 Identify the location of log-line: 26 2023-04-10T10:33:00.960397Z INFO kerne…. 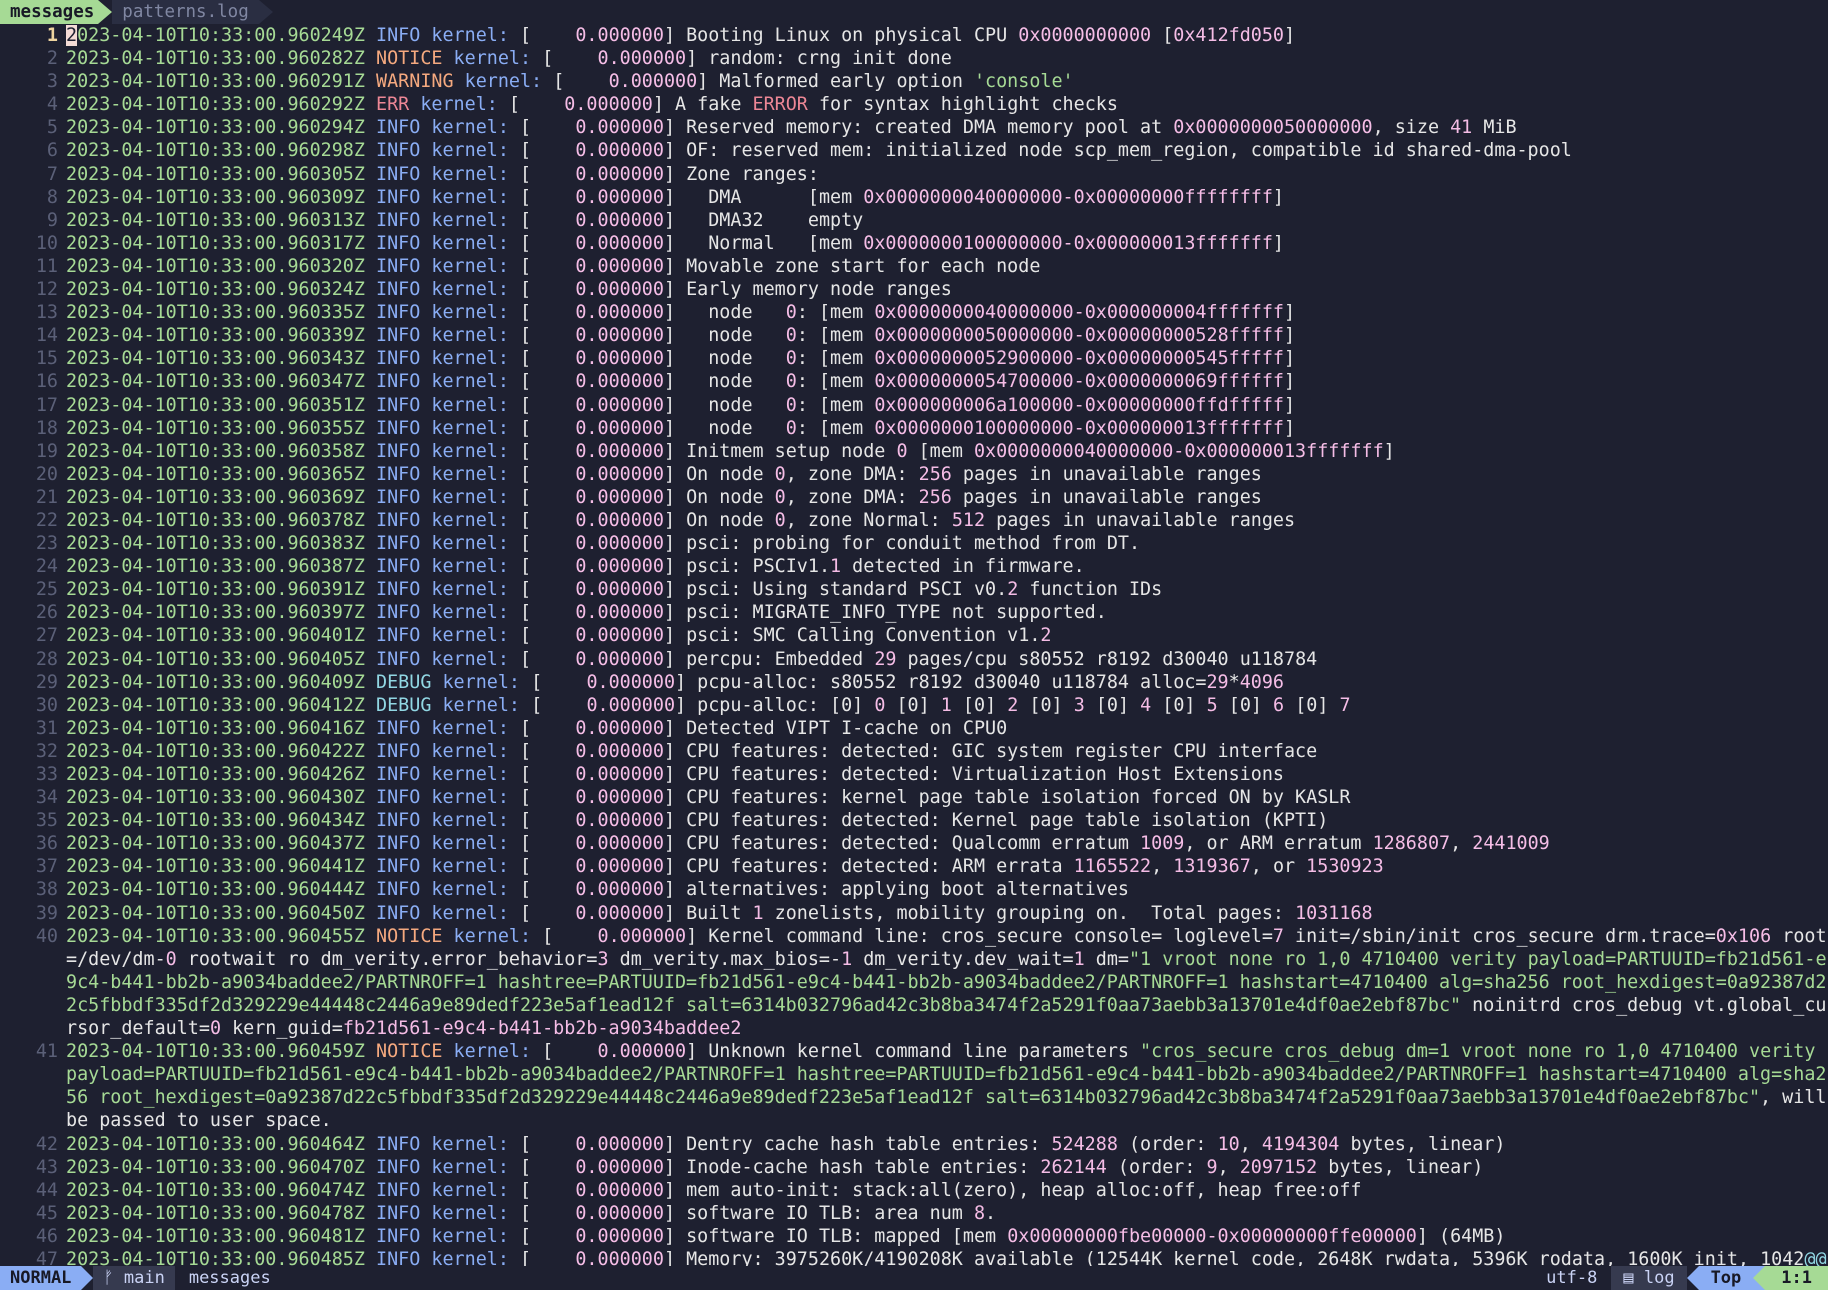
(914, 612).